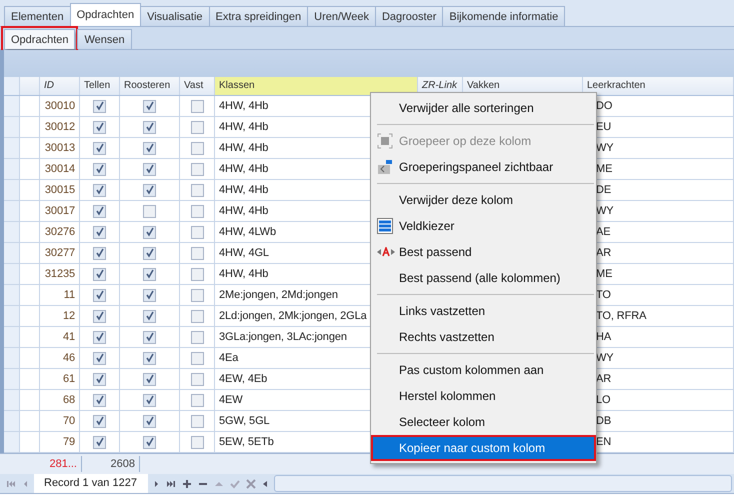 Image resolution: width=734 pixels, height=503 pixels. I want to click on tab: Extra spreidingen, so click(258, 16).